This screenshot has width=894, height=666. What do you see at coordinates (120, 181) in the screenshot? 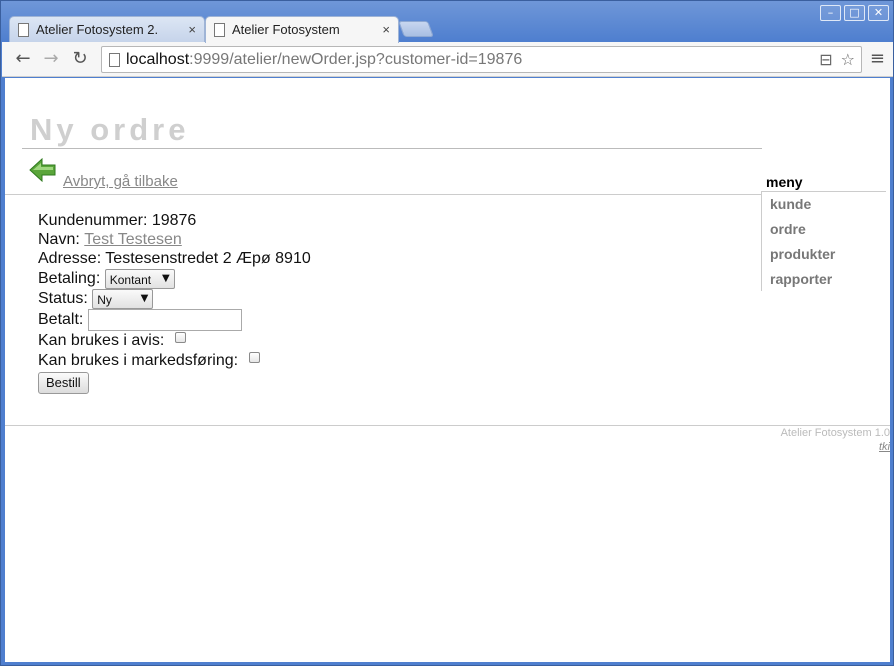
I see `cancel-back-link: Avbryt, gå tilbake` at bounding box center [120, 181].